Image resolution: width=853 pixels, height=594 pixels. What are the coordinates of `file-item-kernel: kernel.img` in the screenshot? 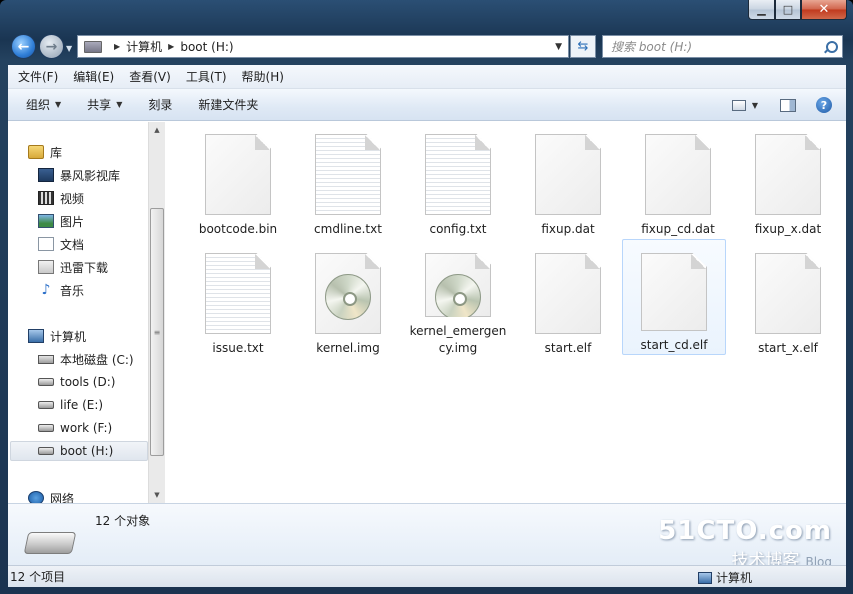 It's located at (348, 299).